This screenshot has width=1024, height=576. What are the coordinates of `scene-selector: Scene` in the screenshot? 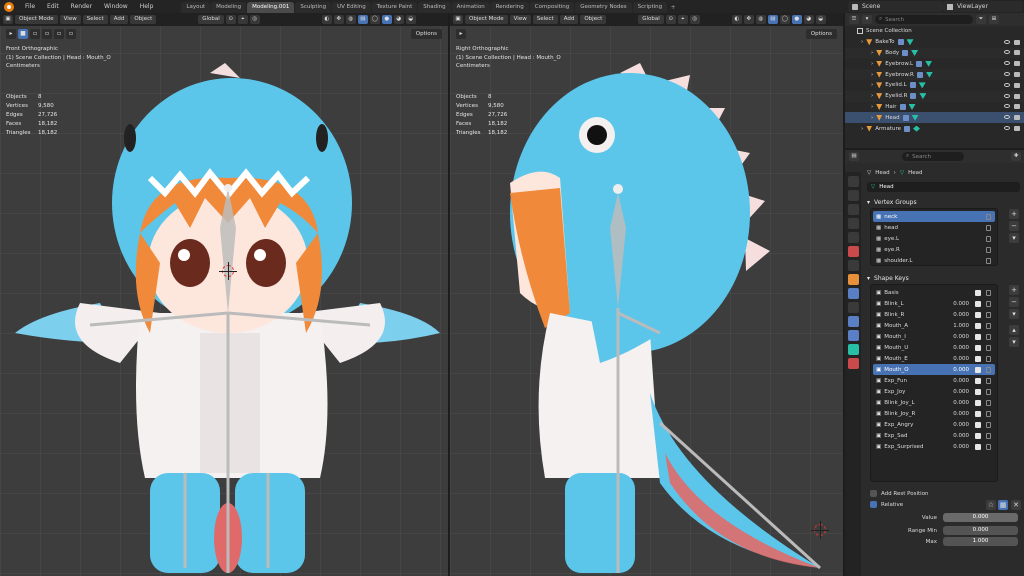 It's located at (895, 6).